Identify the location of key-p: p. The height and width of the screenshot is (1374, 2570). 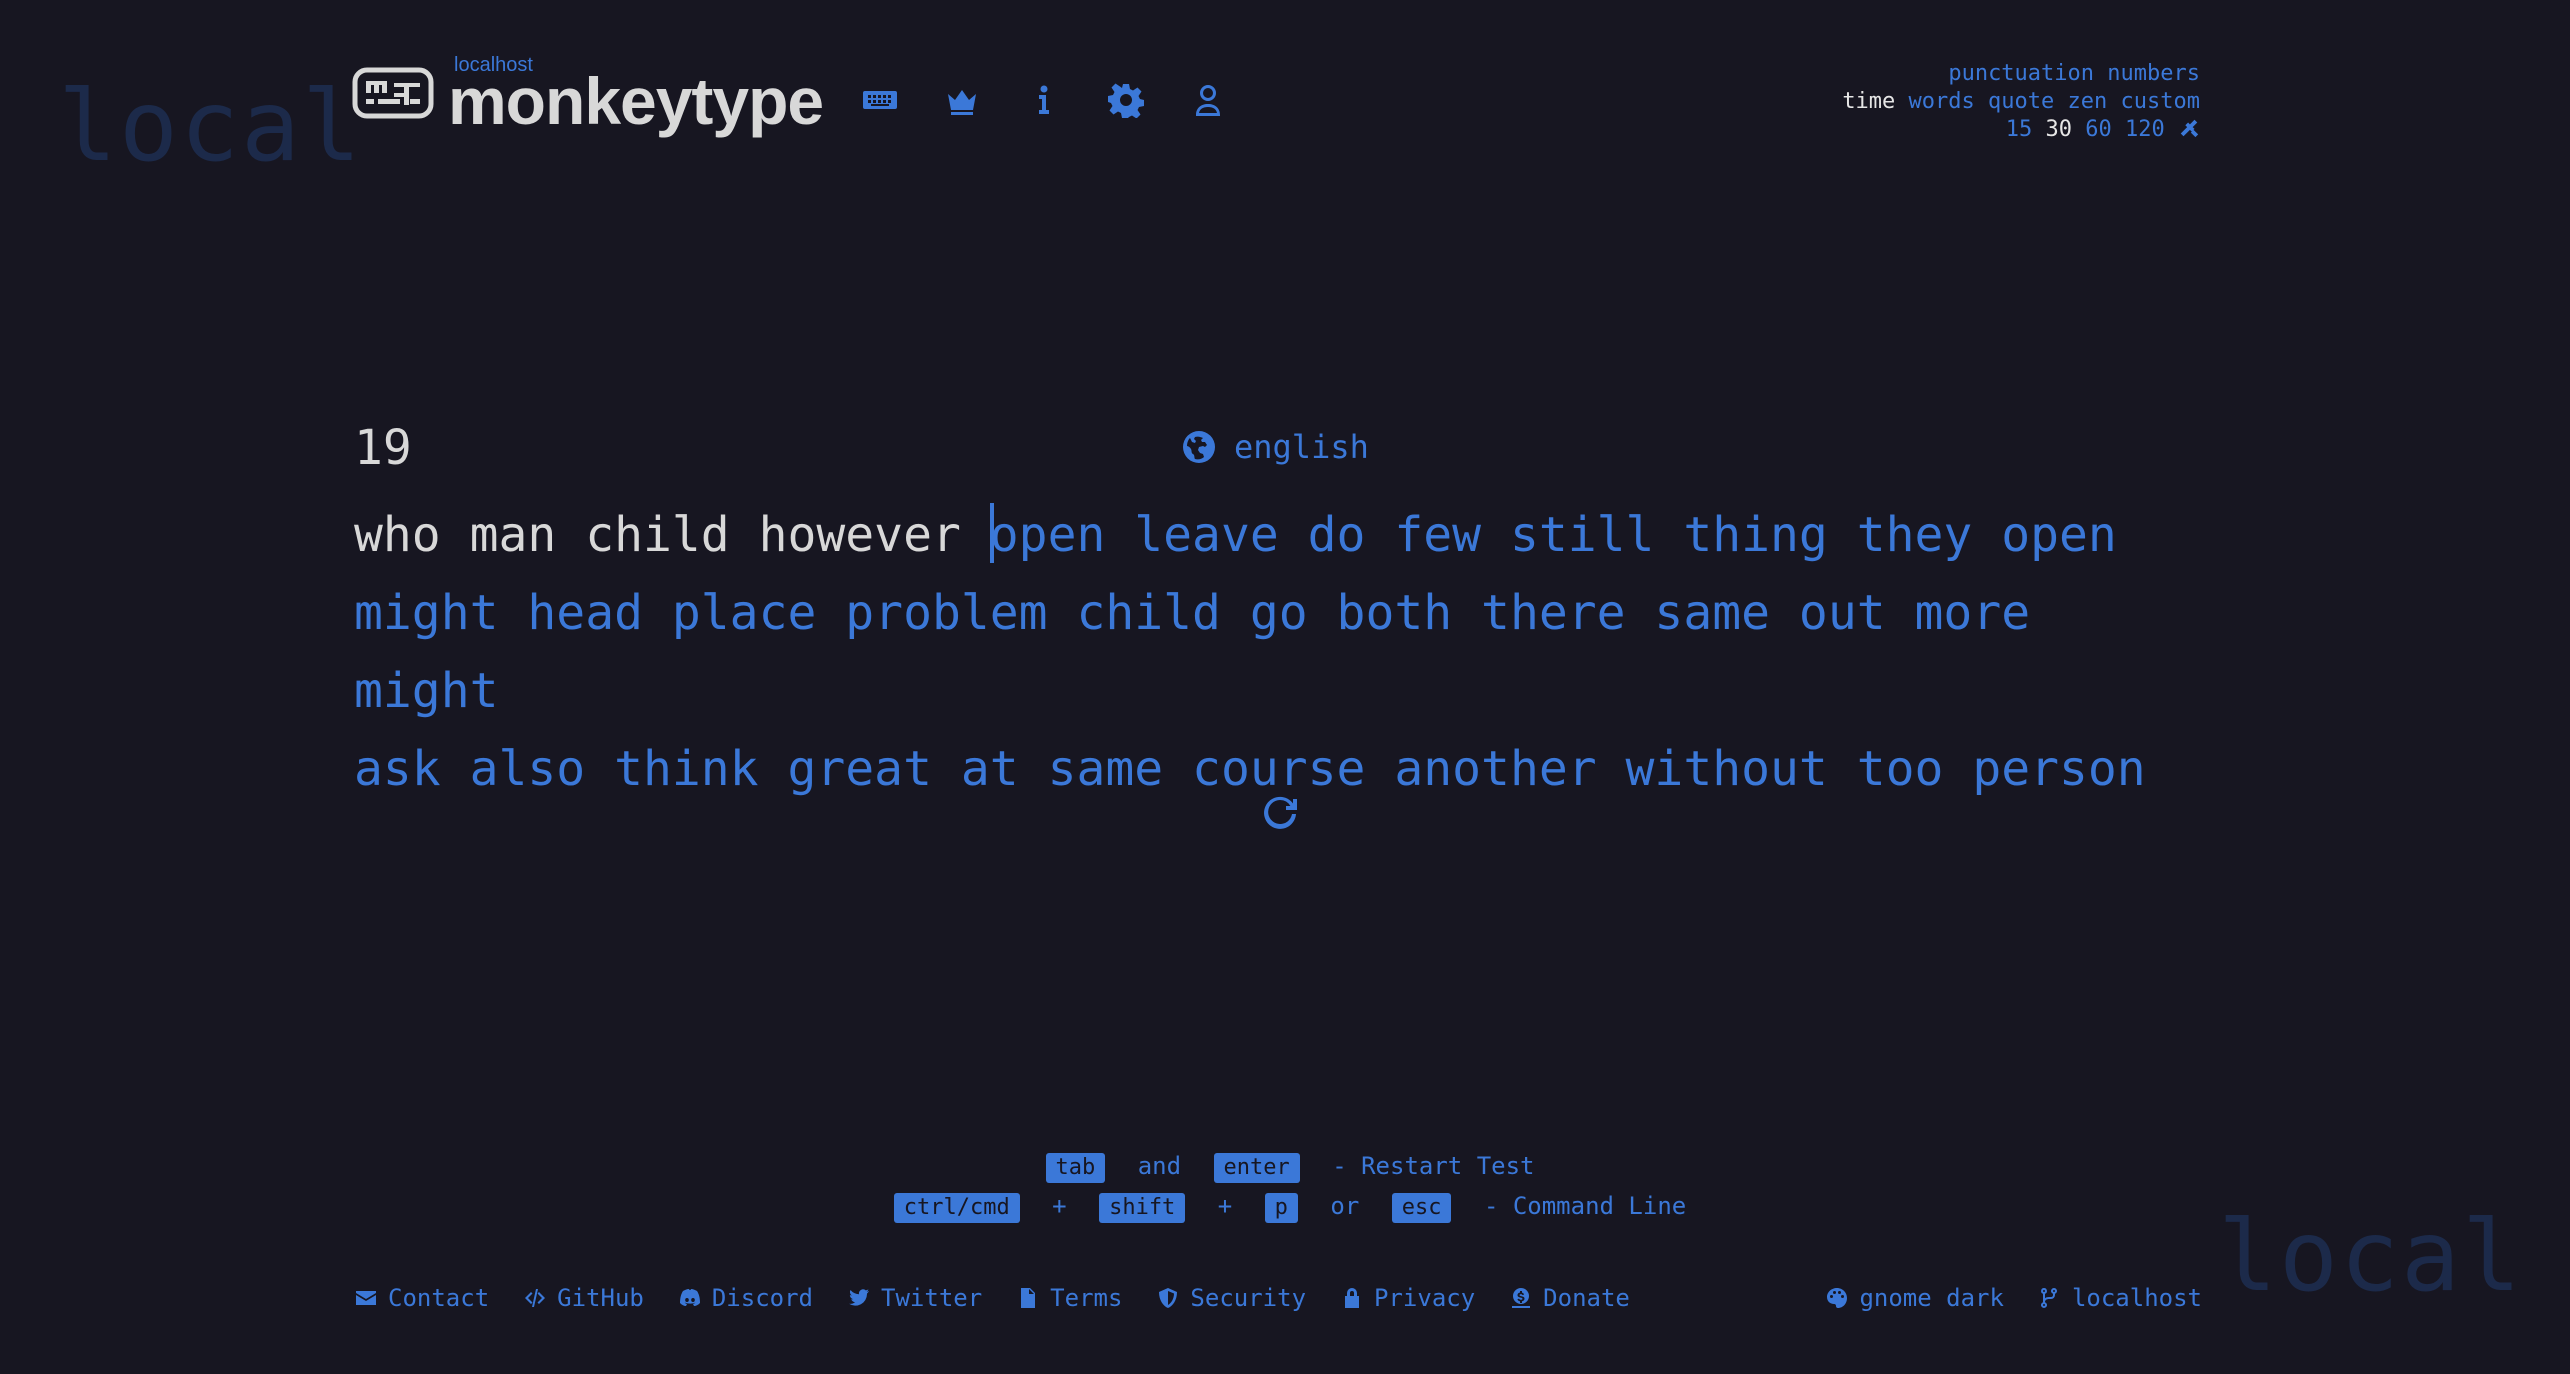
(1281, 1208).